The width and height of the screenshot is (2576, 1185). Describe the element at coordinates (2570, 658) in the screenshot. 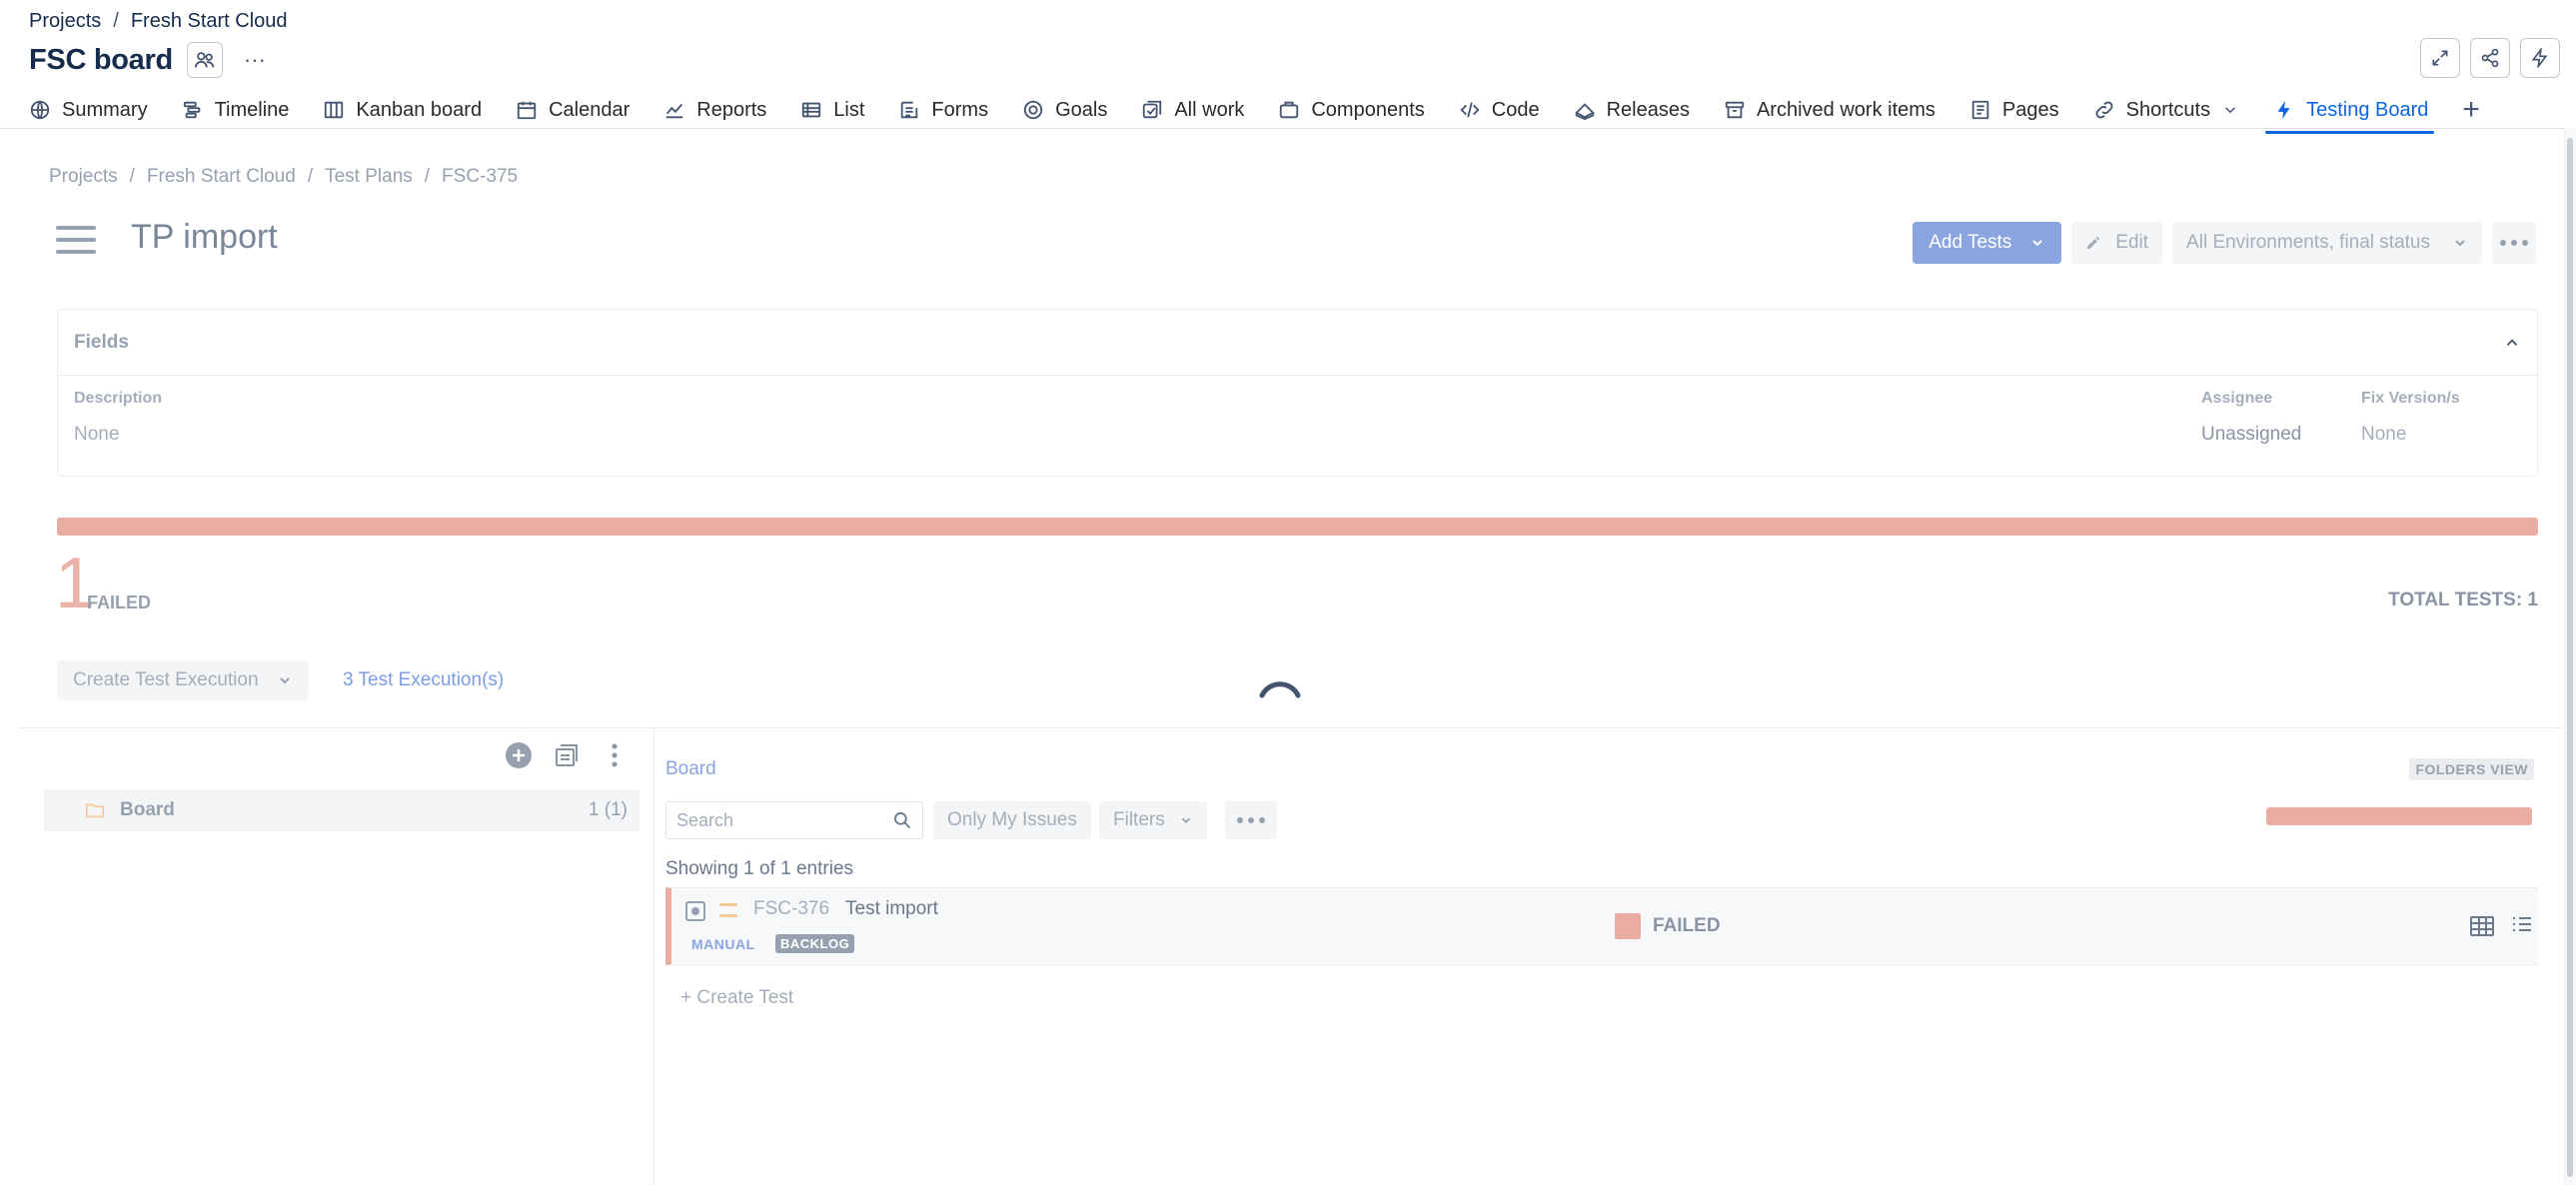

I see `scrollbar-thumb` at that location.